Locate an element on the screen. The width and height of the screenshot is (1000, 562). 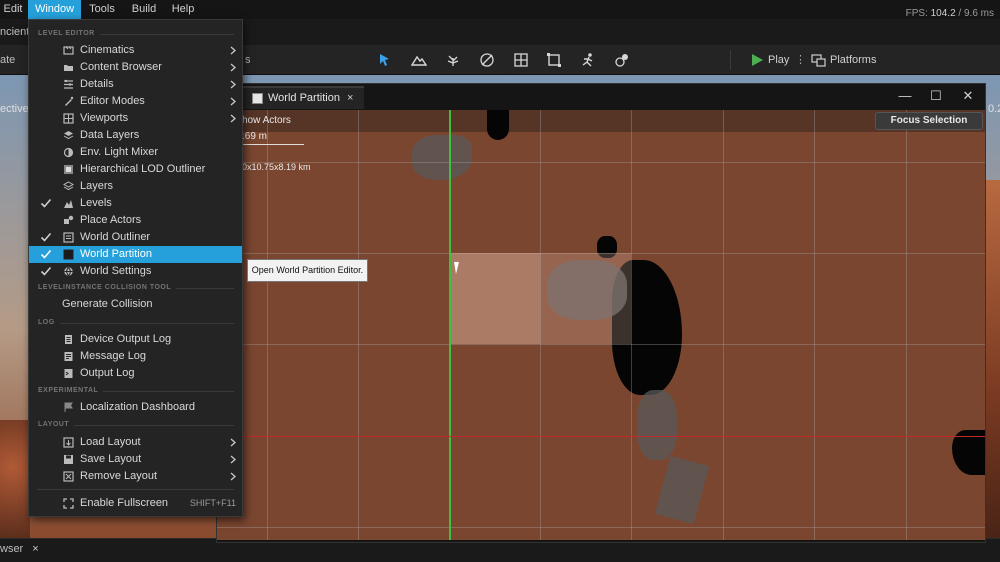
details-icon is located at coordinates (68, 84).